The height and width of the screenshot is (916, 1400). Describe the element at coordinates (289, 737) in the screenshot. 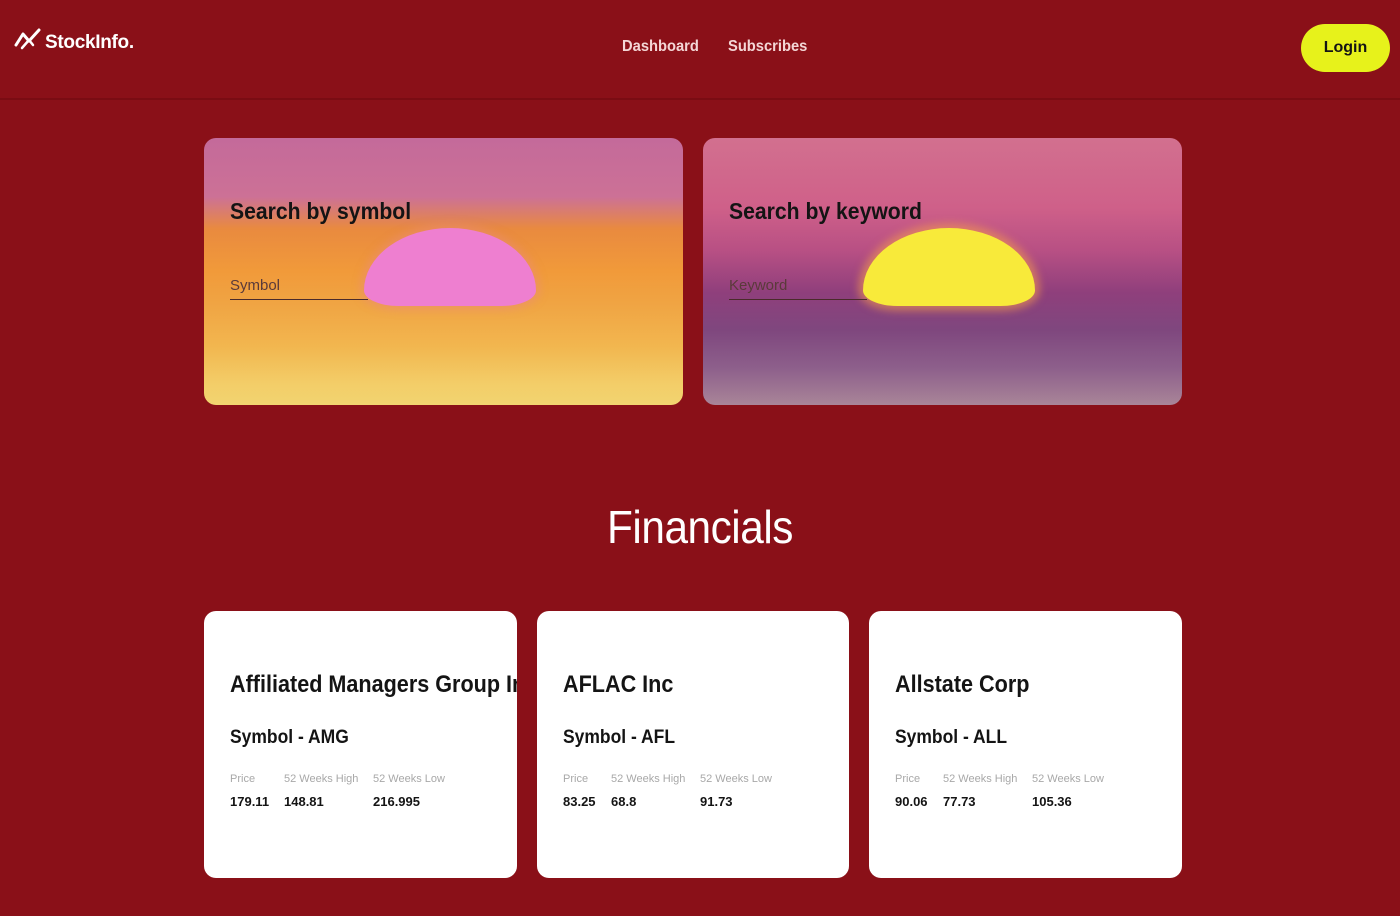

I see `stock-symbol: Symbol - AMG` at that location.